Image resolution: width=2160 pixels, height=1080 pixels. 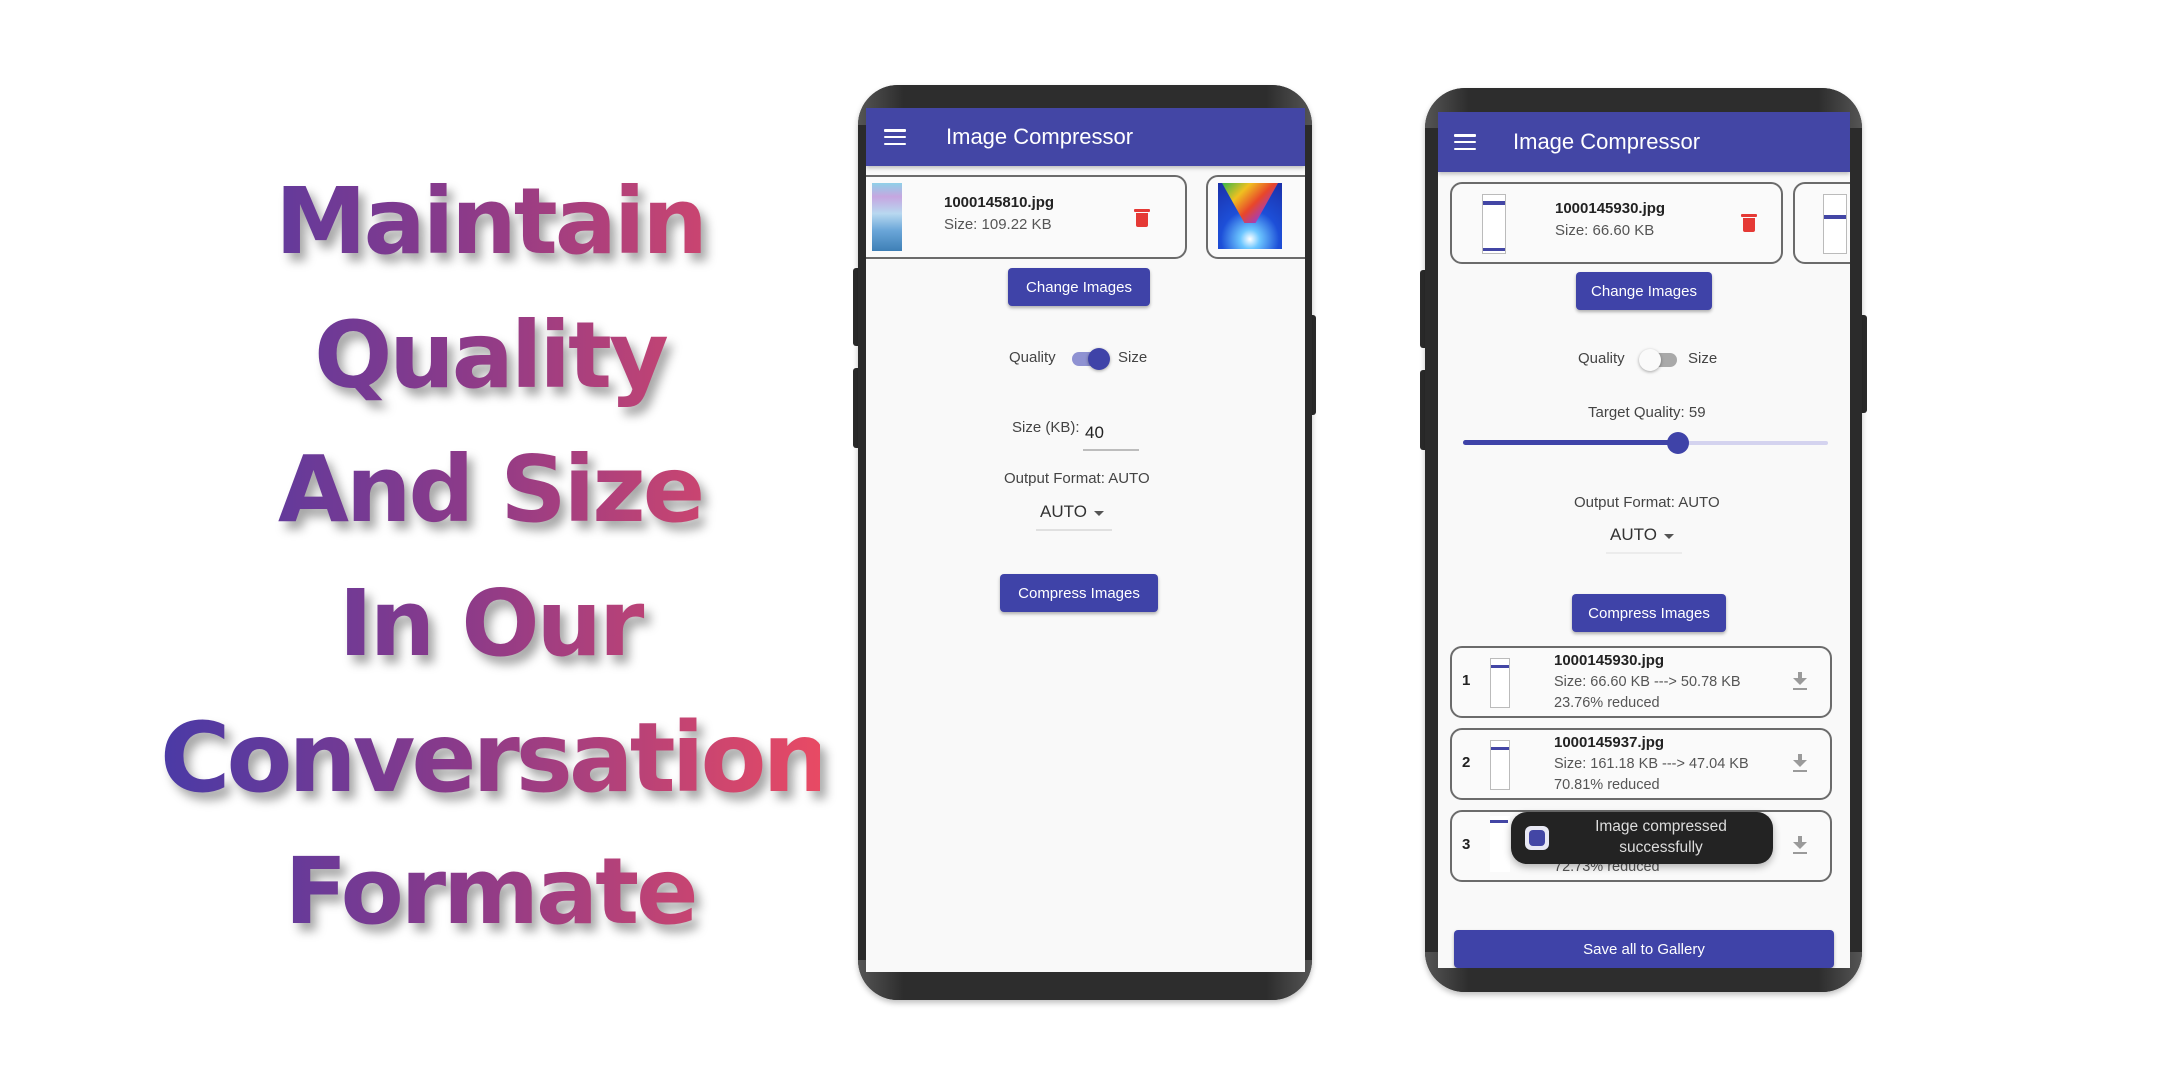 What do you see at coordinates (1466, 844) in the screenshot?
I see `result-index: 3` at bounding box center [1466, 844].